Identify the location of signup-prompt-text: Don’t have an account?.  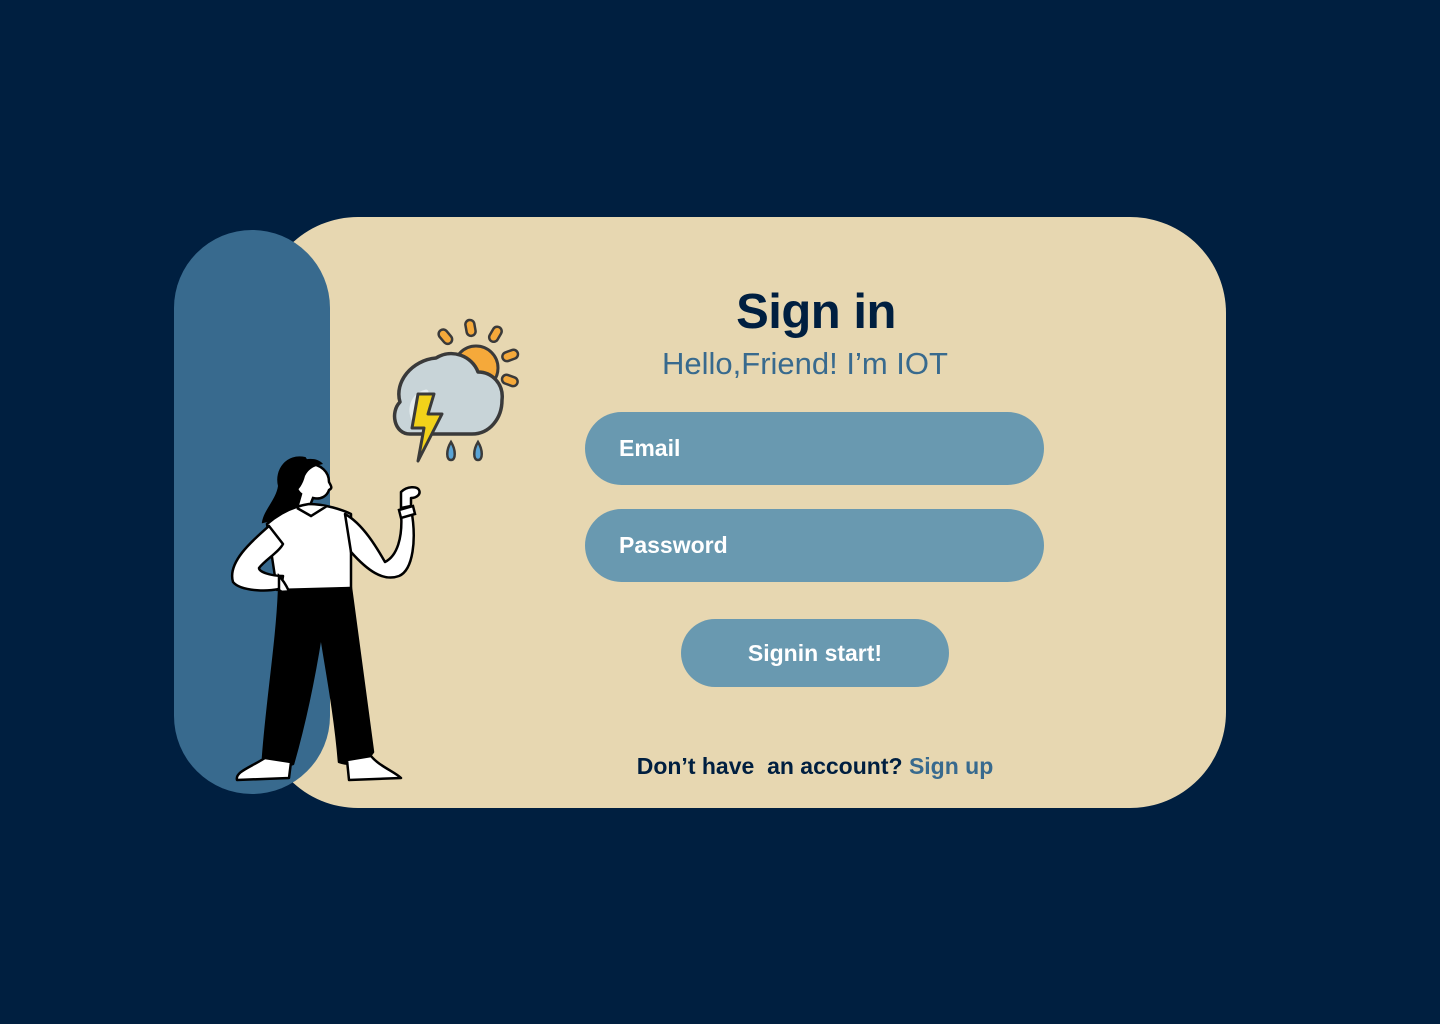
(772, 766).